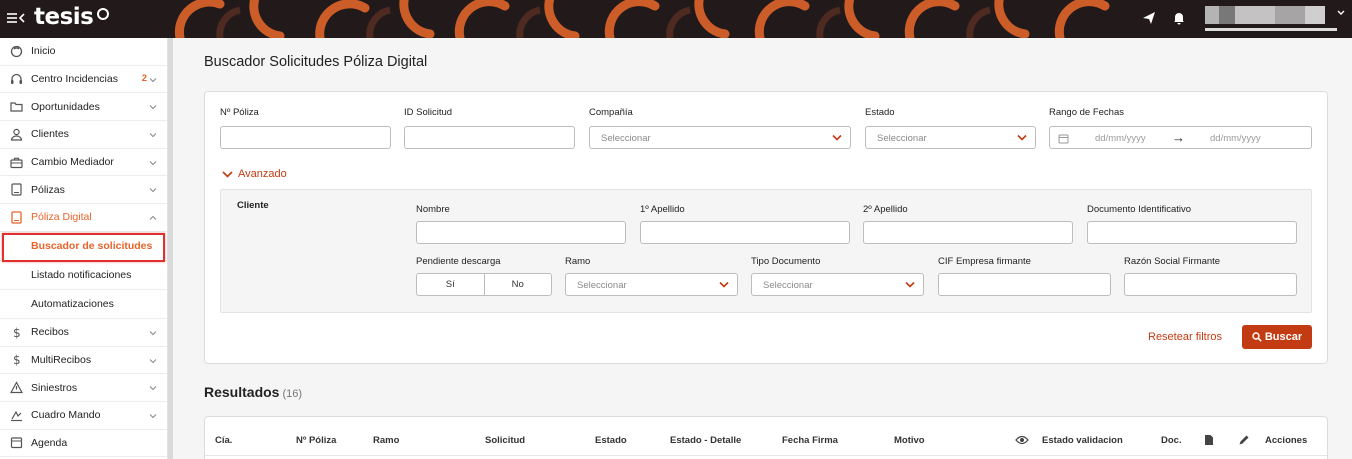 Image resolution: width=1352 pixels, height=459 pixels. Describe the element at coordinates (766, 455) in the screenshot. I see `table-header-divider` at that location.